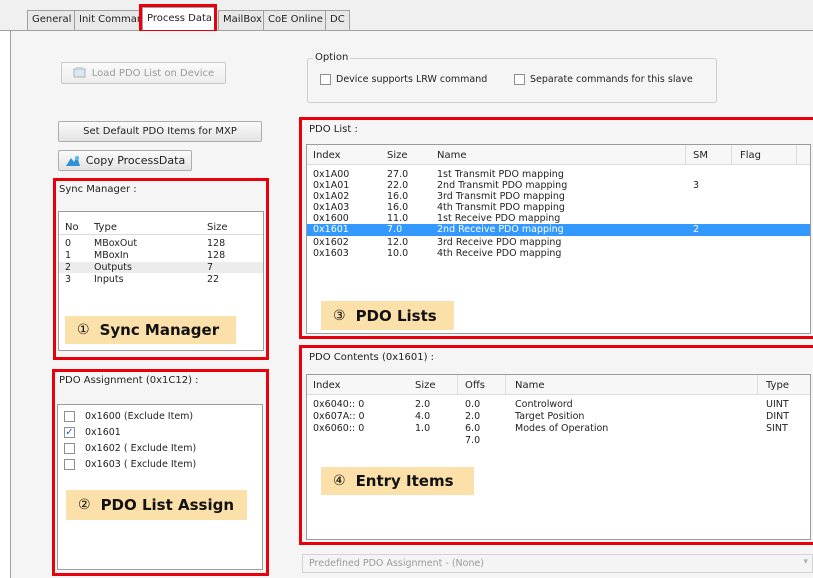  Describe the element at coordinates (72, 160) in the screenshot. I see `copy-icon` at that location.